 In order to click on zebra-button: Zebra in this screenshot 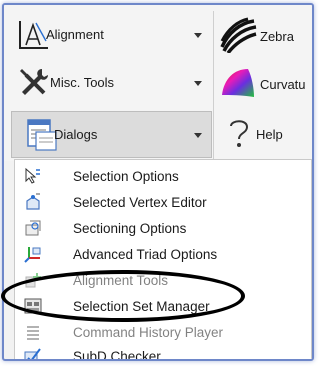, I will do `click(264, 36)`.